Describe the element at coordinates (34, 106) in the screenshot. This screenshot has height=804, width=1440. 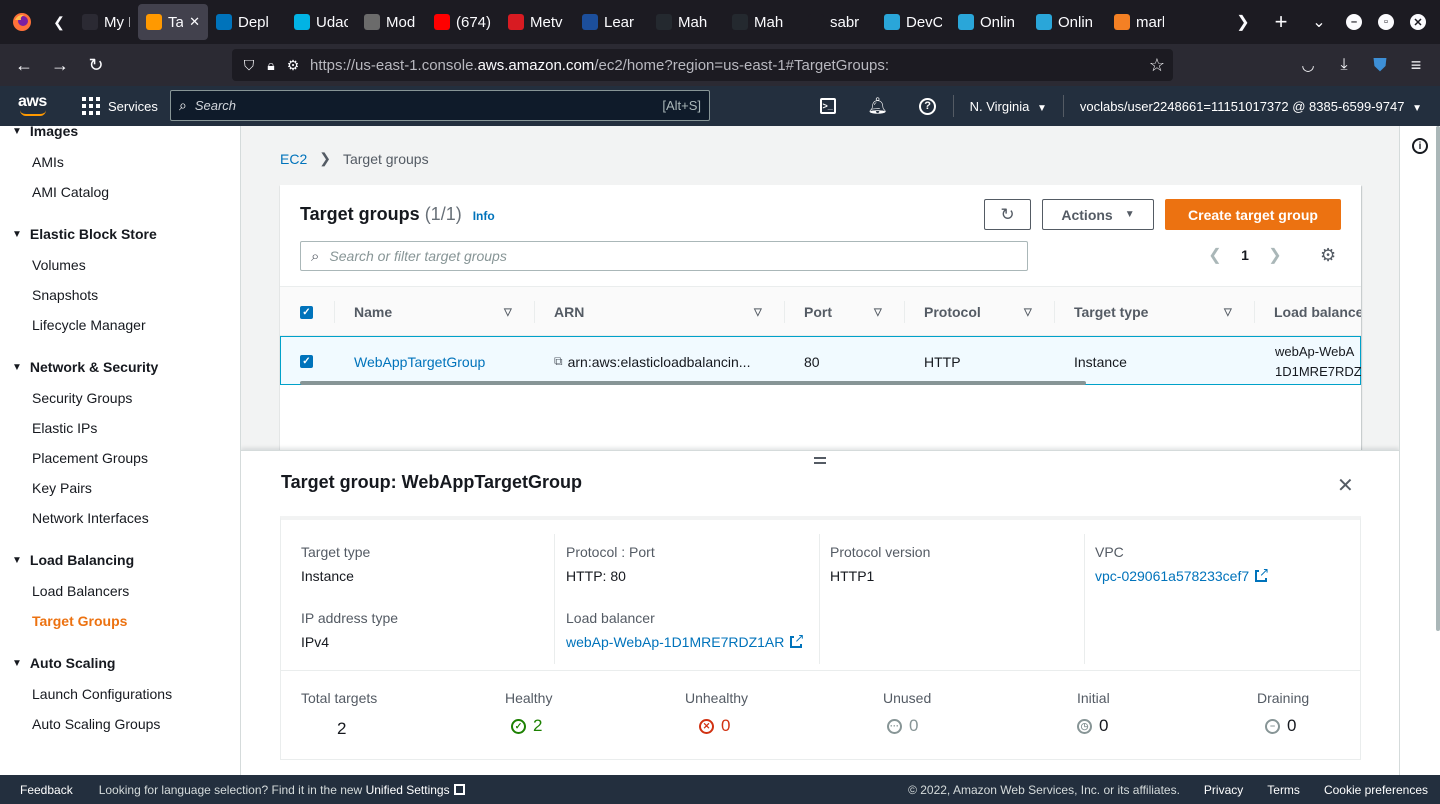
I see `aws-logo: aws` at that location.